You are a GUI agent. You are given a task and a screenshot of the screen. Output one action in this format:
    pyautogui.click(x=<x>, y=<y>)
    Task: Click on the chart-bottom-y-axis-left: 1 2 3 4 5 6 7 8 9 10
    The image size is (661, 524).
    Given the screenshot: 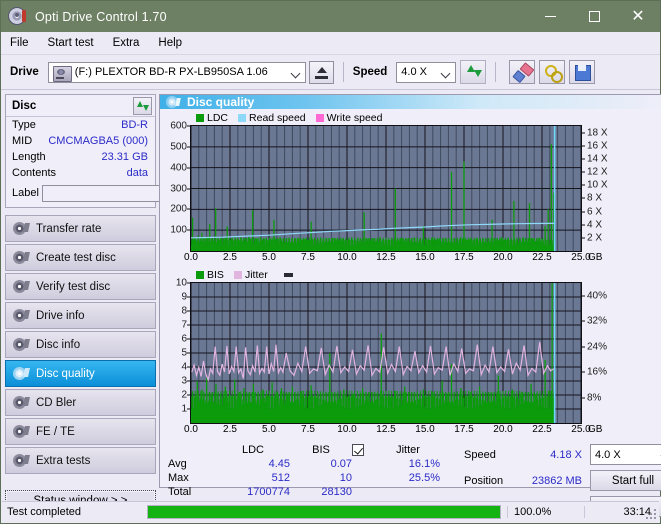 What is the action you would take?
    pyautogui.click(x=175, y=351)
    